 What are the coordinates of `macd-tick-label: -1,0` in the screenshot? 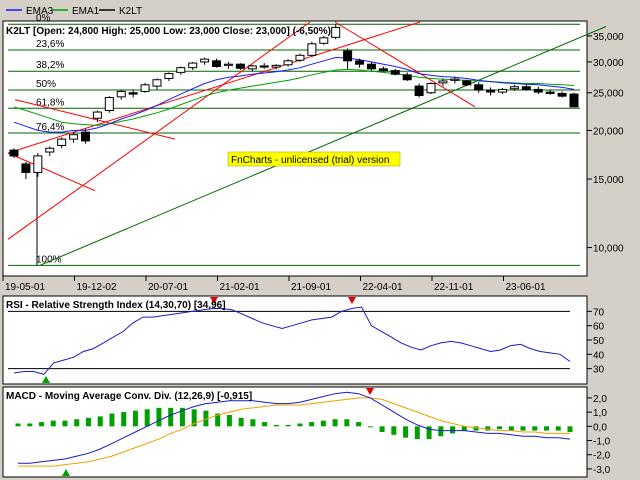 It's located at (602, 442).